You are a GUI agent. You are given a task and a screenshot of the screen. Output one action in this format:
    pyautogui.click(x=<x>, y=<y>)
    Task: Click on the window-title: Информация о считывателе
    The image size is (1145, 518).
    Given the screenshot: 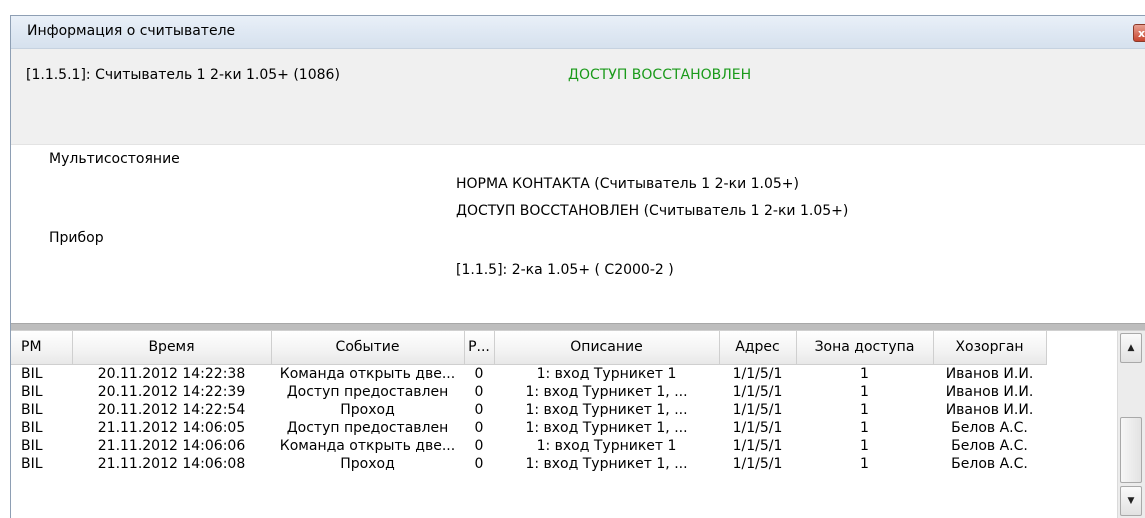 What is the action you would take?
    pyautogui.click(x=131, y=31)
    